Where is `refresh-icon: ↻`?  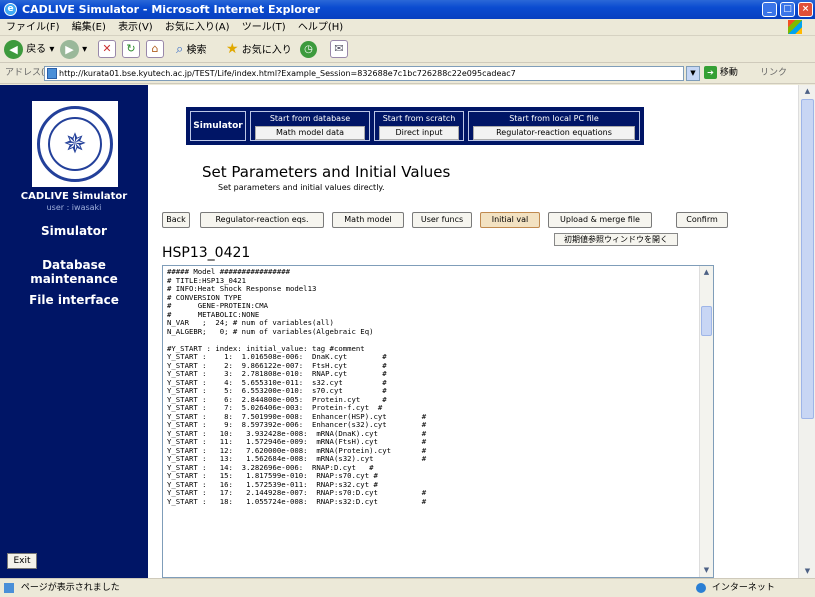 refresh-icon: ↻ is located at coordinates (131, 49).